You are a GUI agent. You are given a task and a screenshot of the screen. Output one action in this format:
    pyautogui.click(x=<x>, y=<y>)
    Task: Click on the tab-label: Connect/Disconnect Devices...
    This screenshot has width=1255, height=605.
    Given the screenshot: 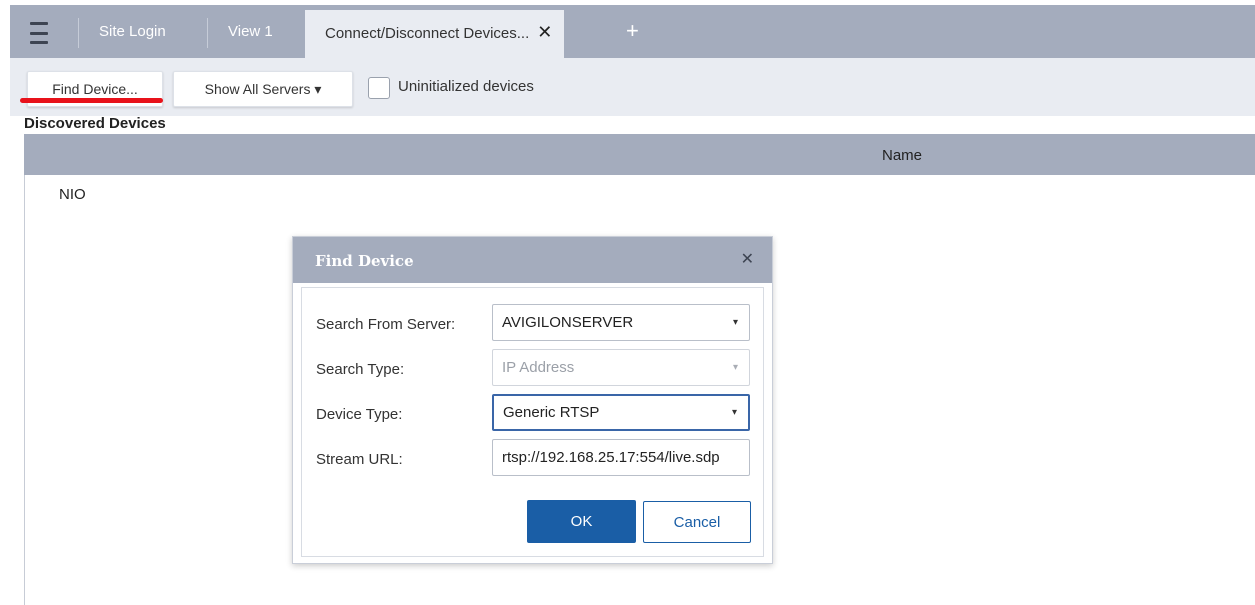 What is the action you would take?
    pyautogui.click(x=427, y=33)
    